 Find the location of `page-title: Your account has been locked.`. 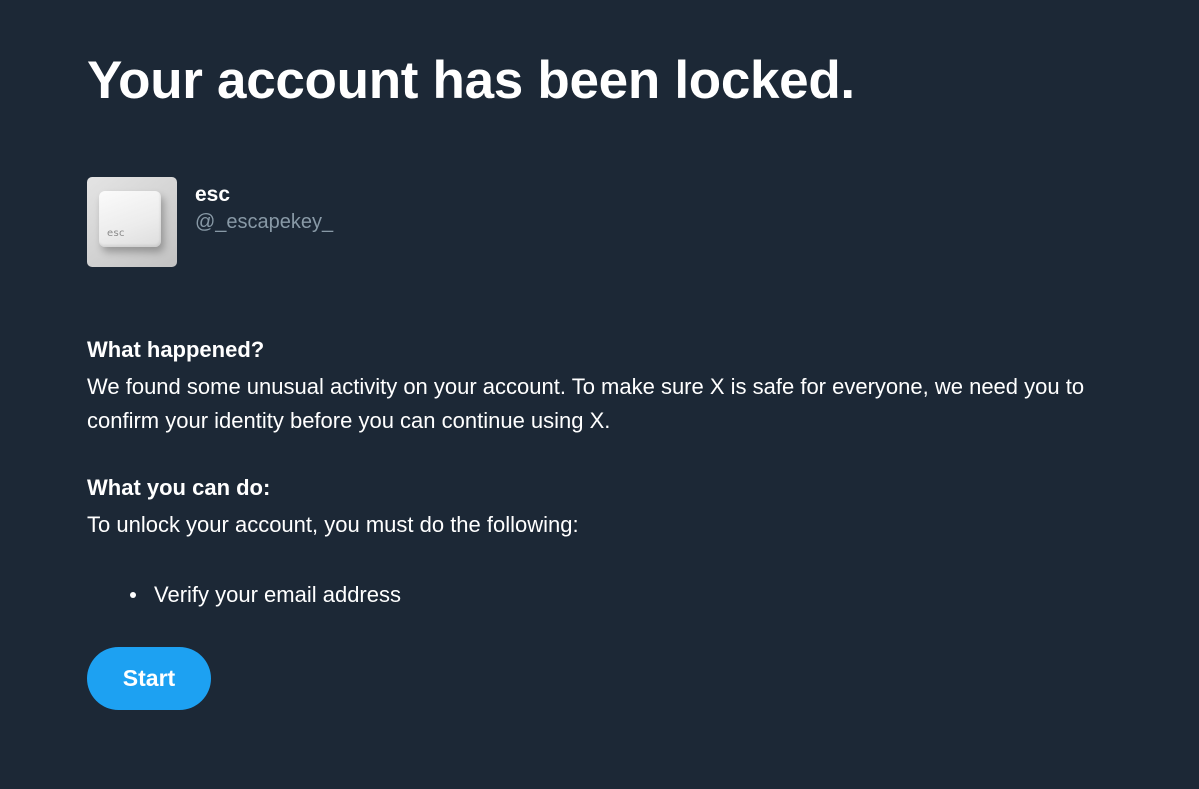

page-title: Your account has been locked. is located at coordinates (471, 80).